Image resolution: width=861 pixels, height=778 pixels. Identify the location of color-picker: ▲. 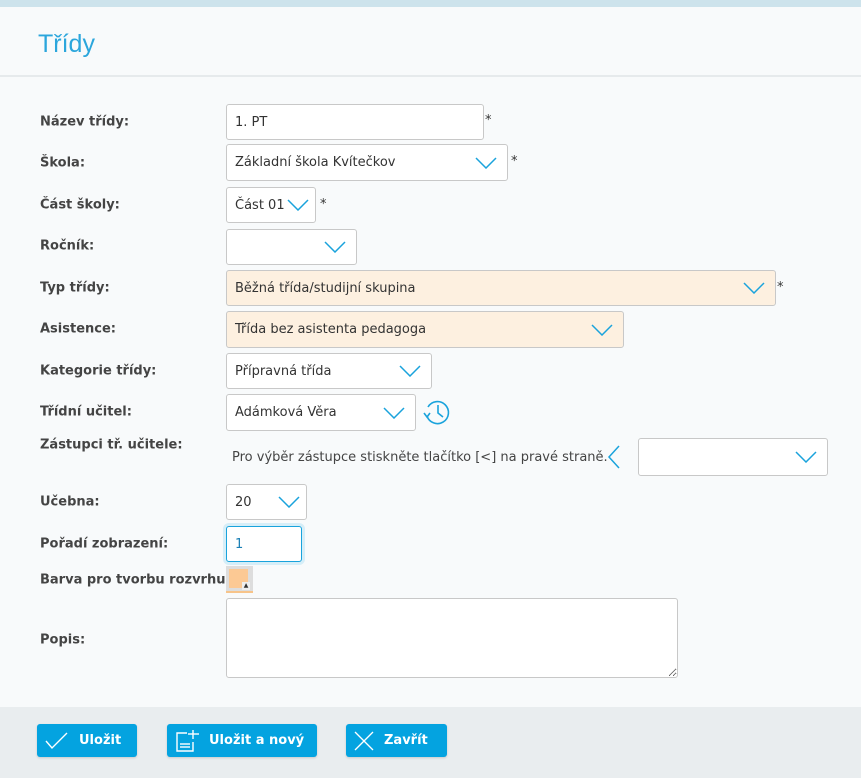
(239, 579).